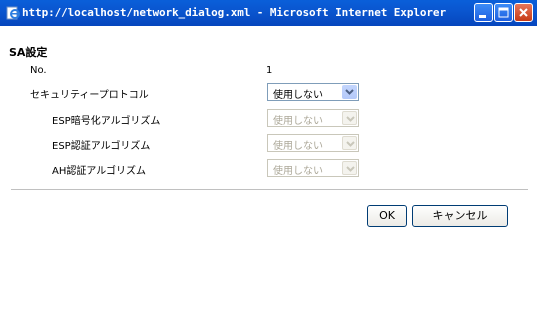 The height and width of the screenshot is (326, 537). What do you see at coordinates (298, 146) in the screenshot?
I see `esp-auth-value: 使用しない` at bounding box center [298, 146].